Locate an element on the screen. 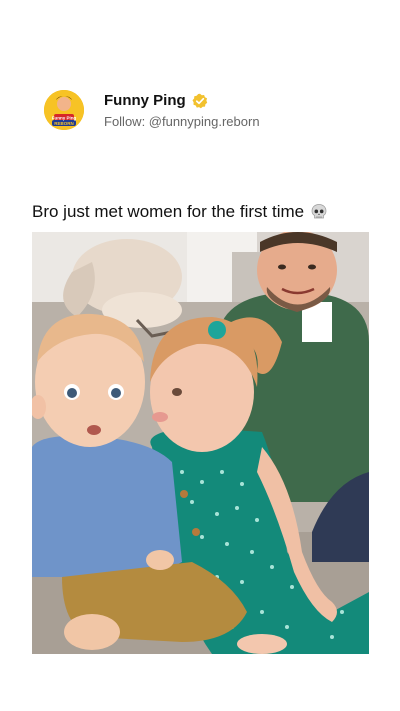 The height and width of the screenshot is (711, 400). account-avatar: Funny Ping REBORN is located at coordinates (64, 110).